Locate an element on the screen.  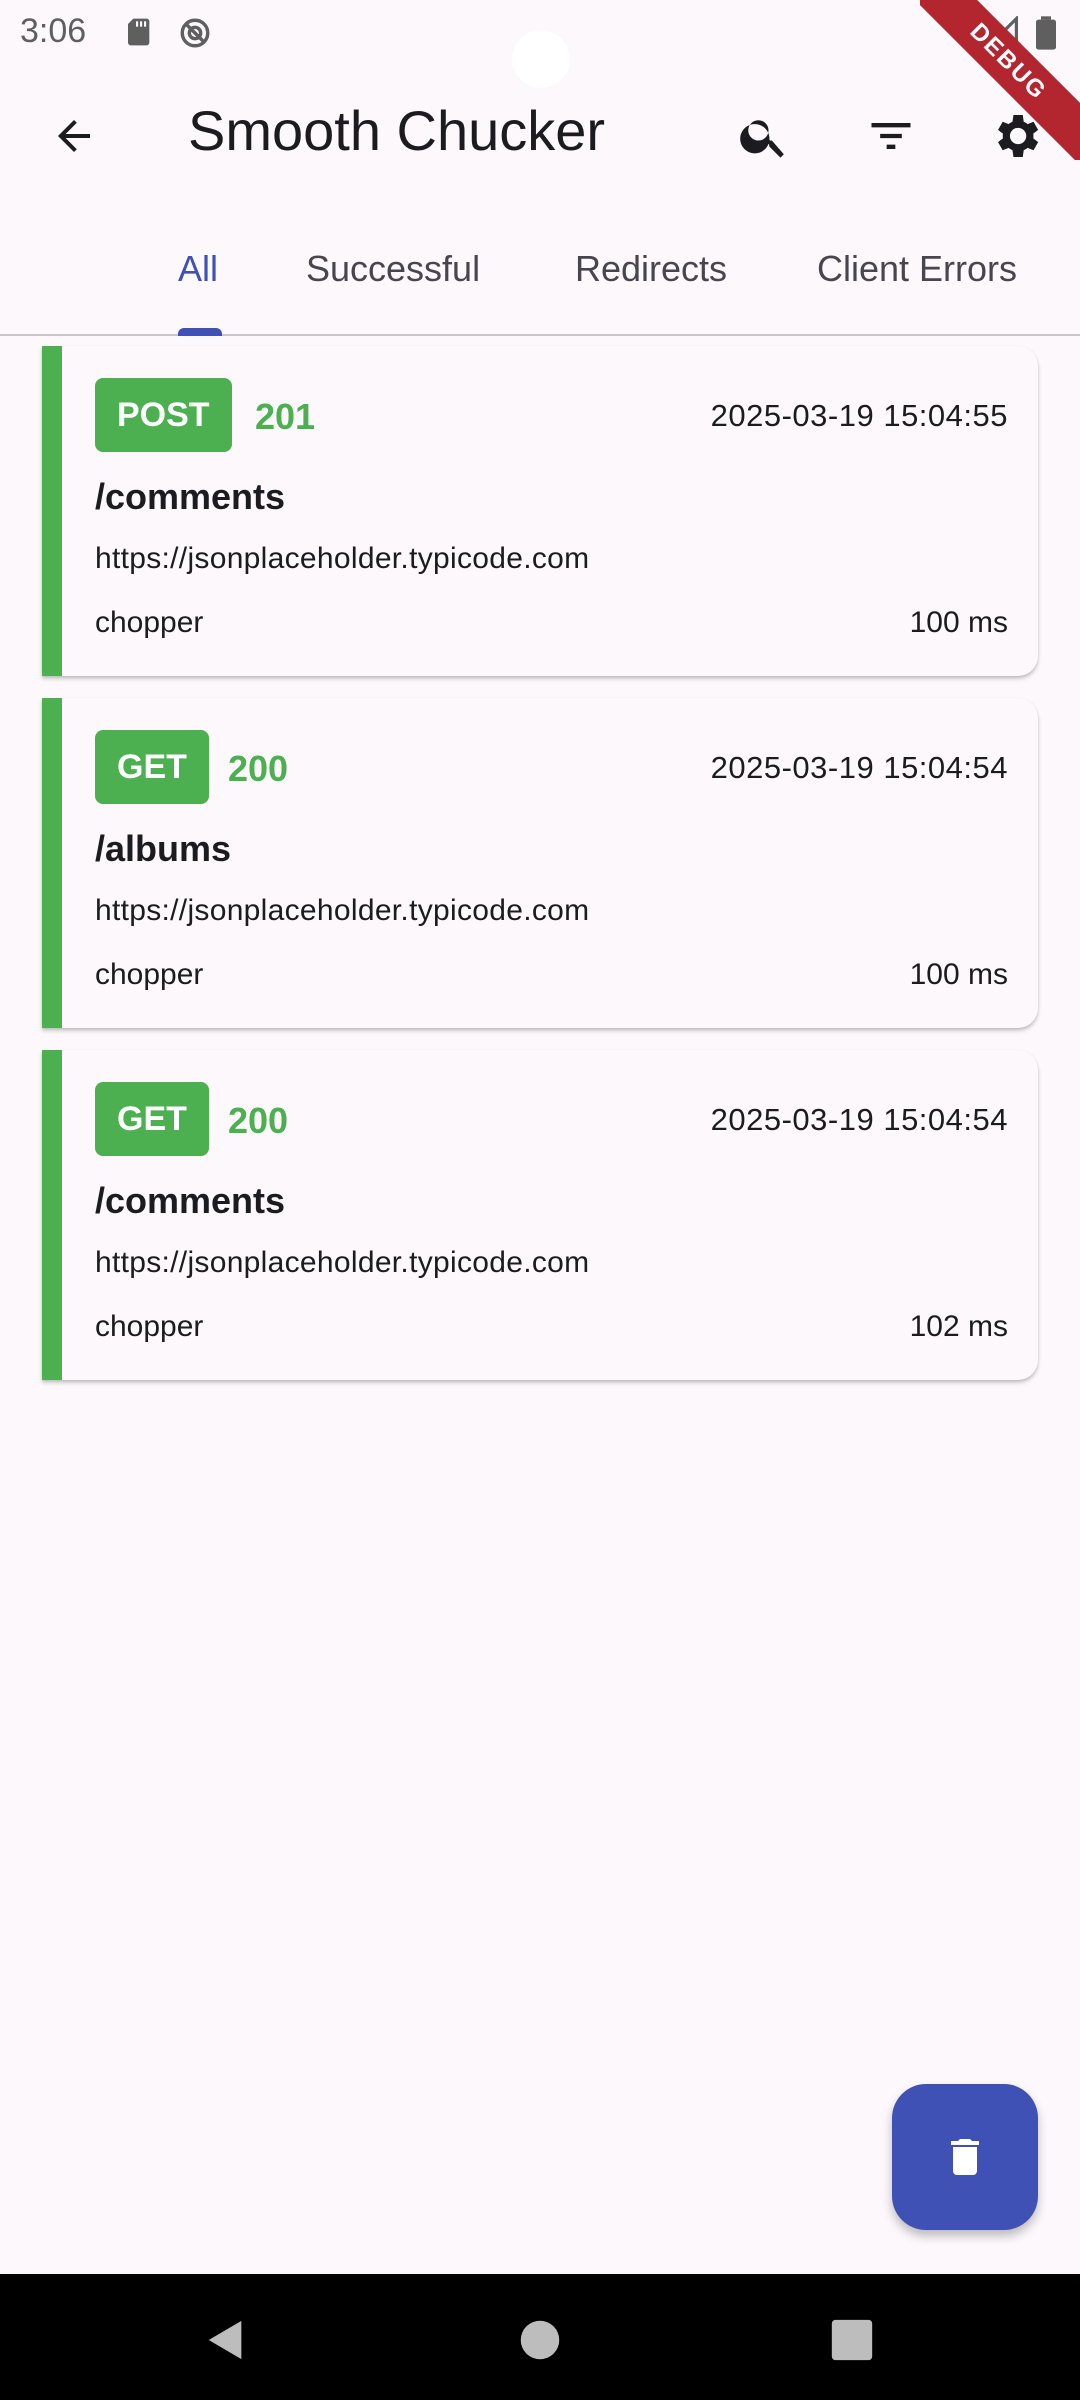
gear-icon is located at coordinates (1018, 136).